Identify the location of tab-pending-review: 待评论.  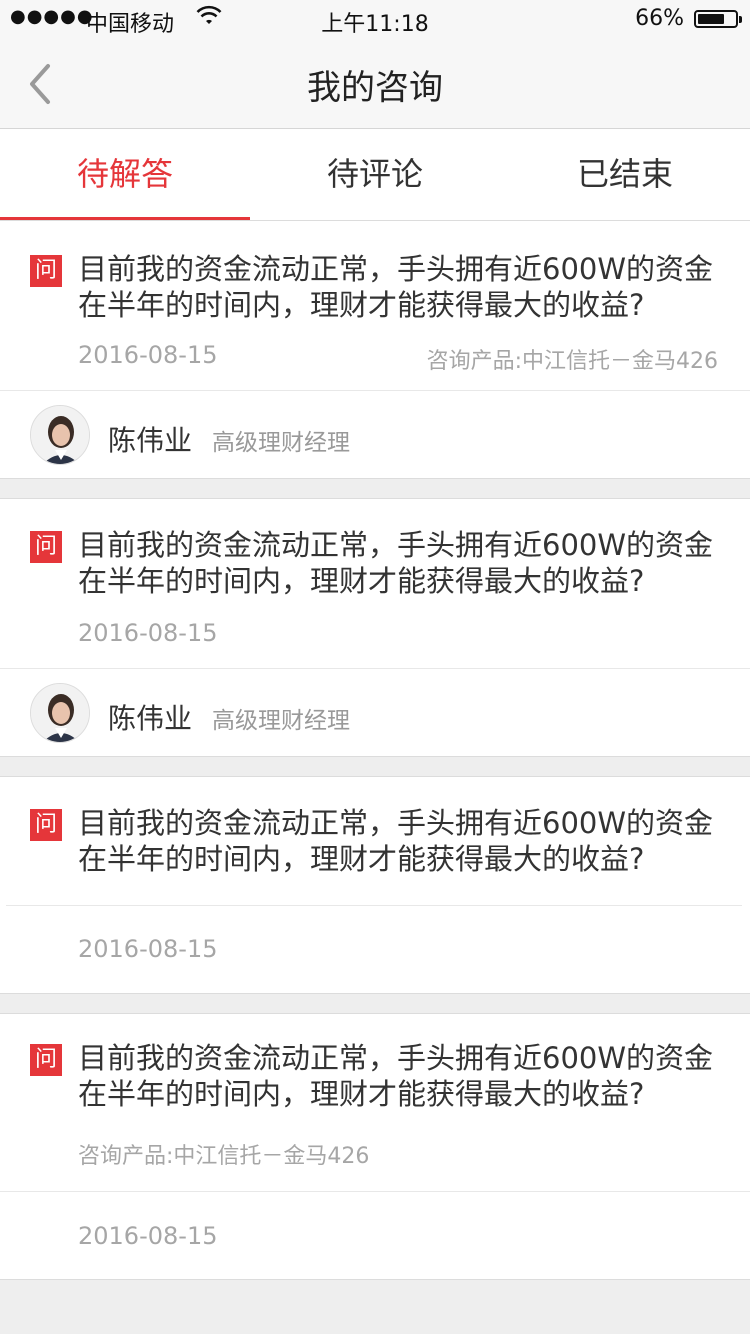
(375, 174).